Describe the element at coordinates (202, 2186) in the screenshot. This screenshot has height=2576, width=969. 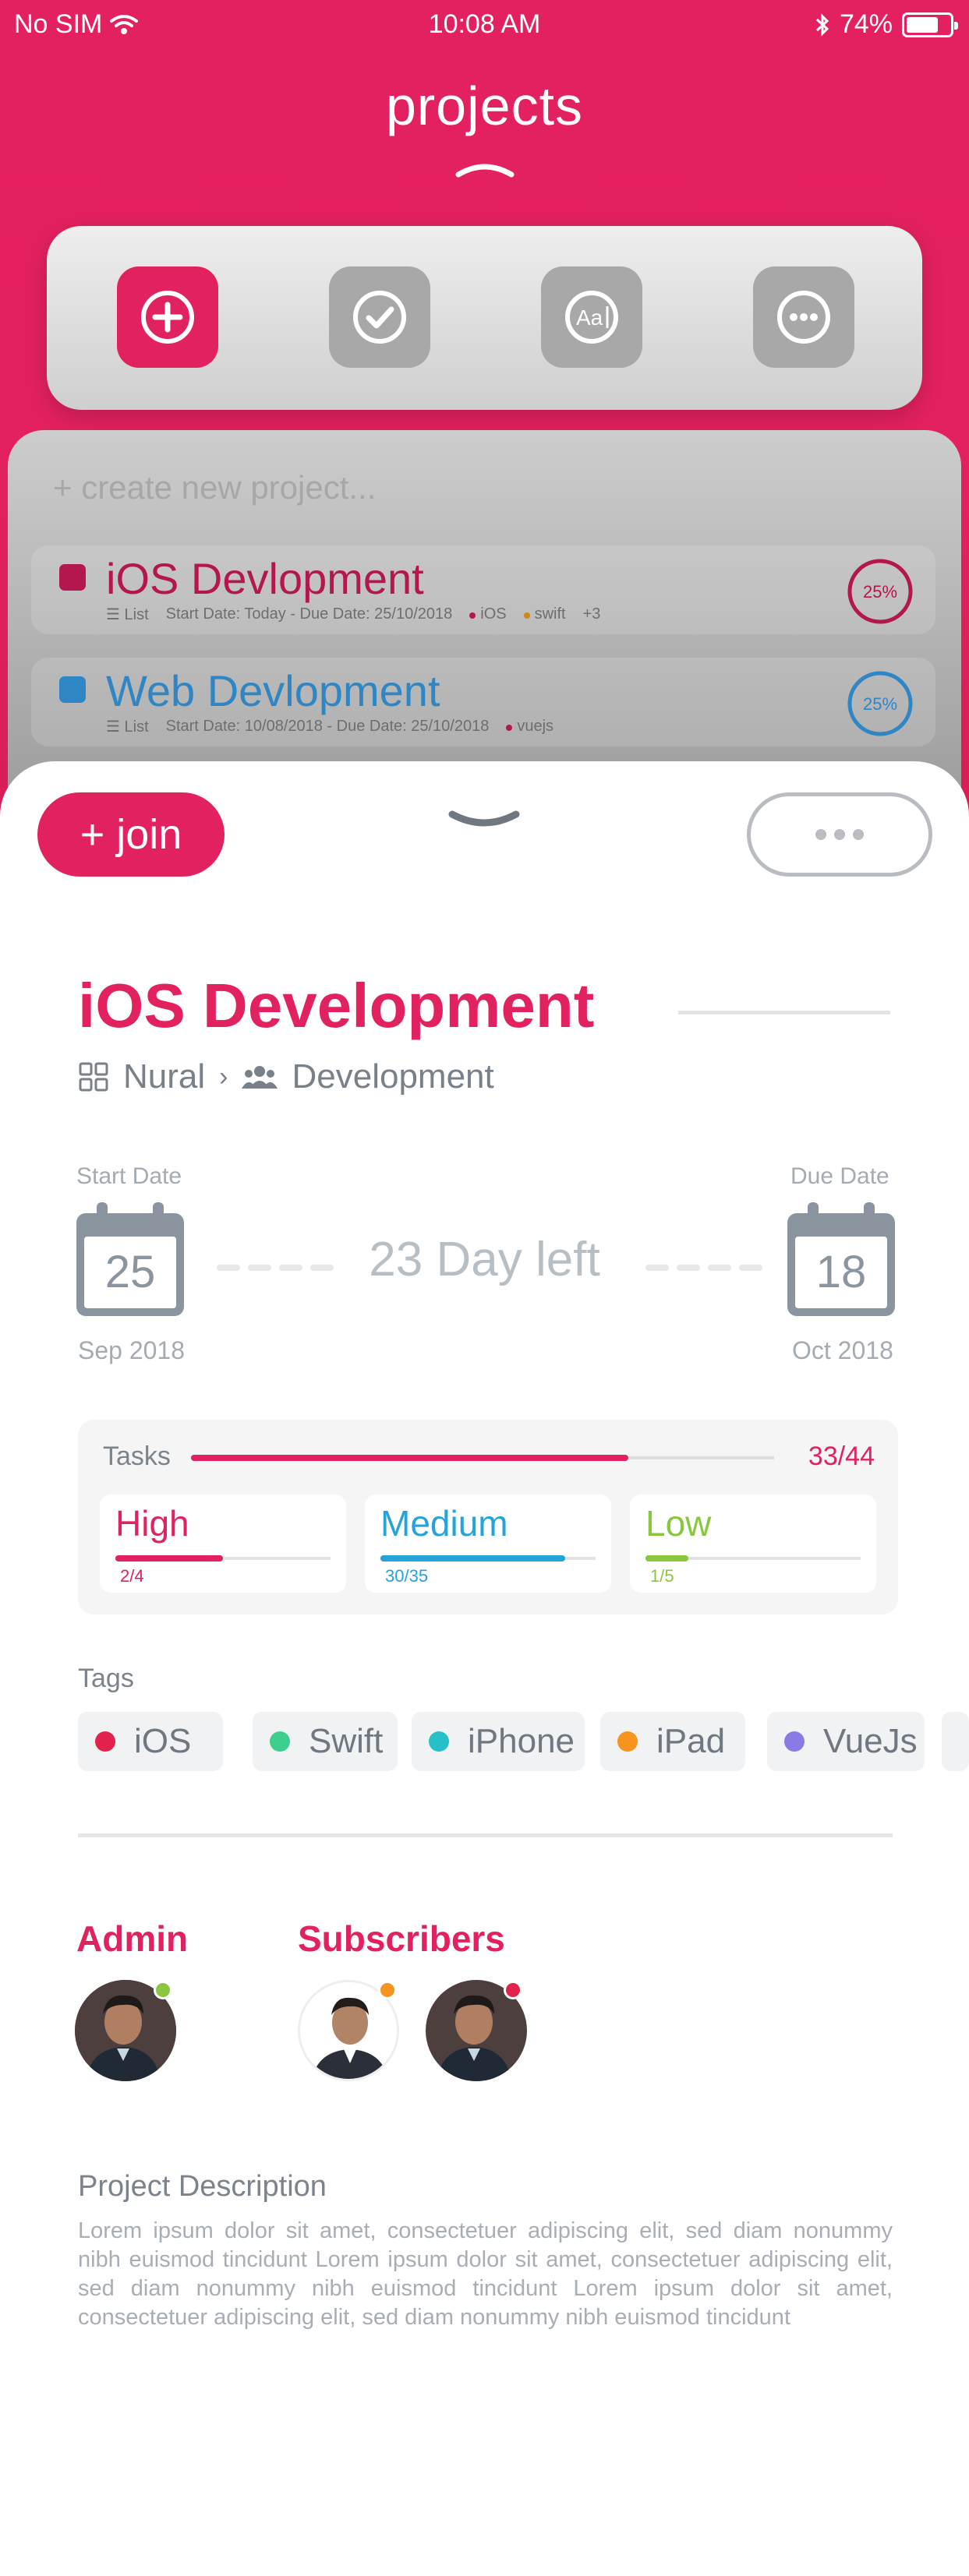
I see `description-title: Project Description` at that location.